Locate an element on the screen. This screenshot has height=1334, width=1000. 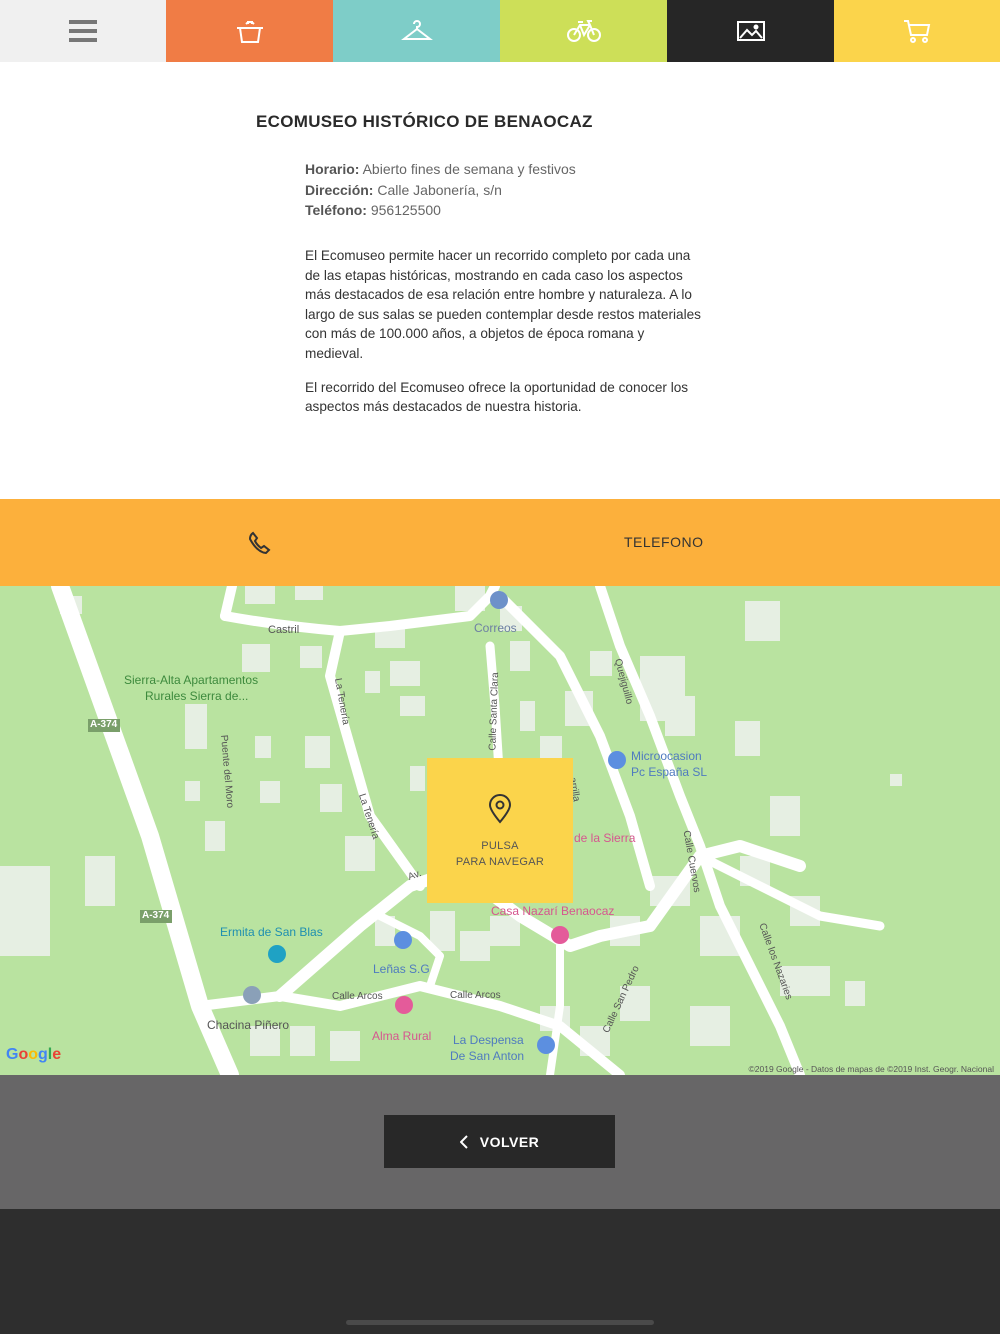
cart-icon is located at coordinates (917, 31).